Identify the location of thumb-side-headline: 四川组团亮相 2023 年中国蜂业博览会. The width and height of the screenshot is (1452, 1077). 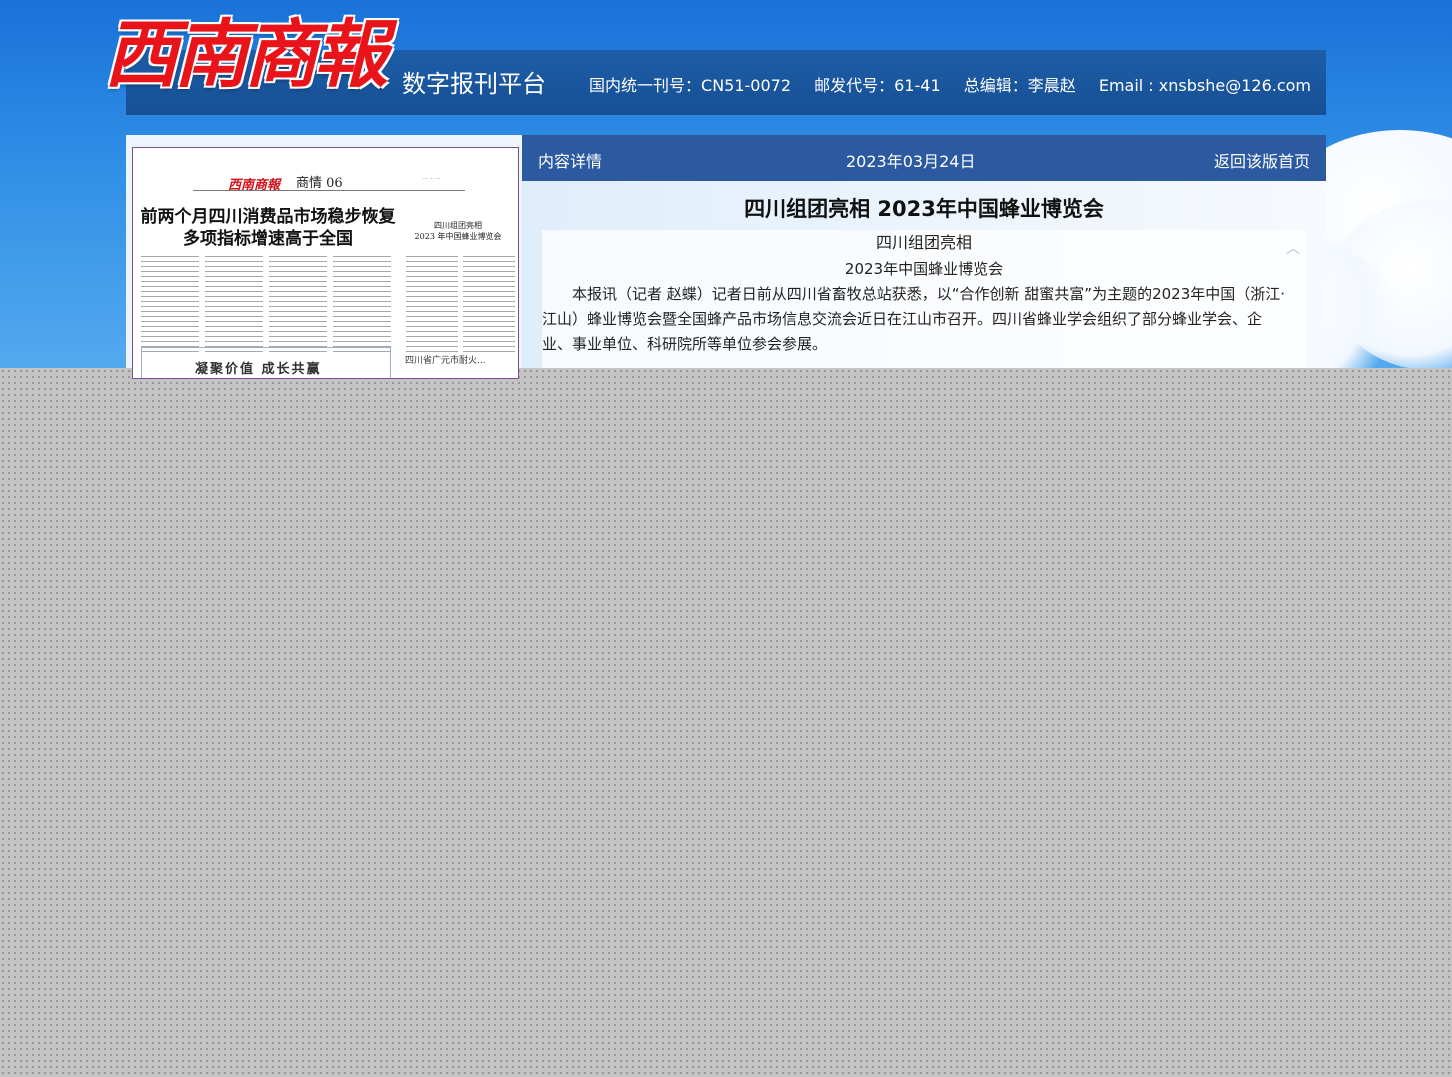
(458, 231).